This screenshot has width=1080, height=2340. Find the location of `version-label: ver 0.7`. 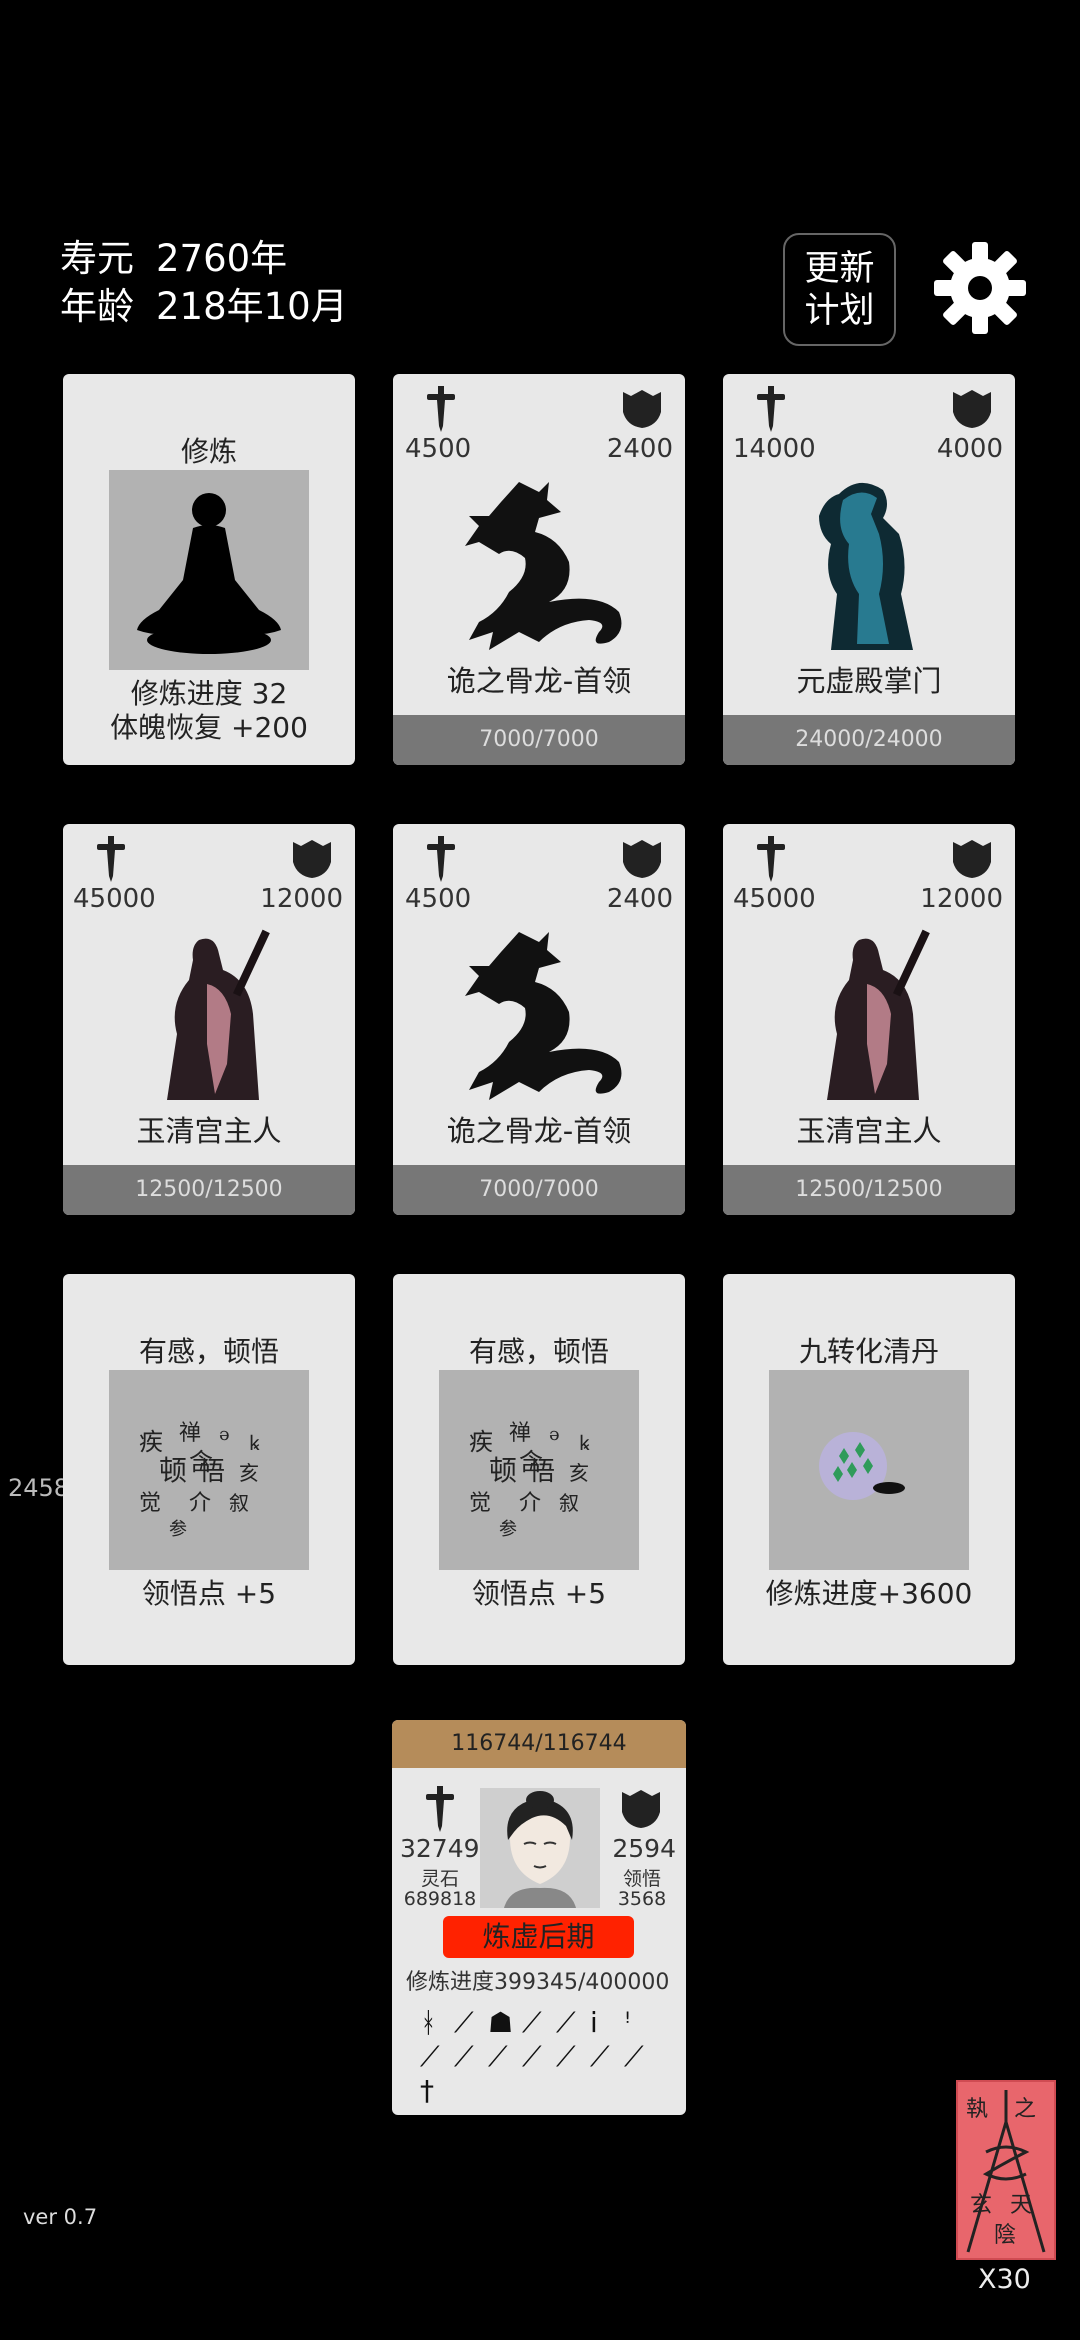

version-label: ver 0.7 is located at coordinates (60, 2217).